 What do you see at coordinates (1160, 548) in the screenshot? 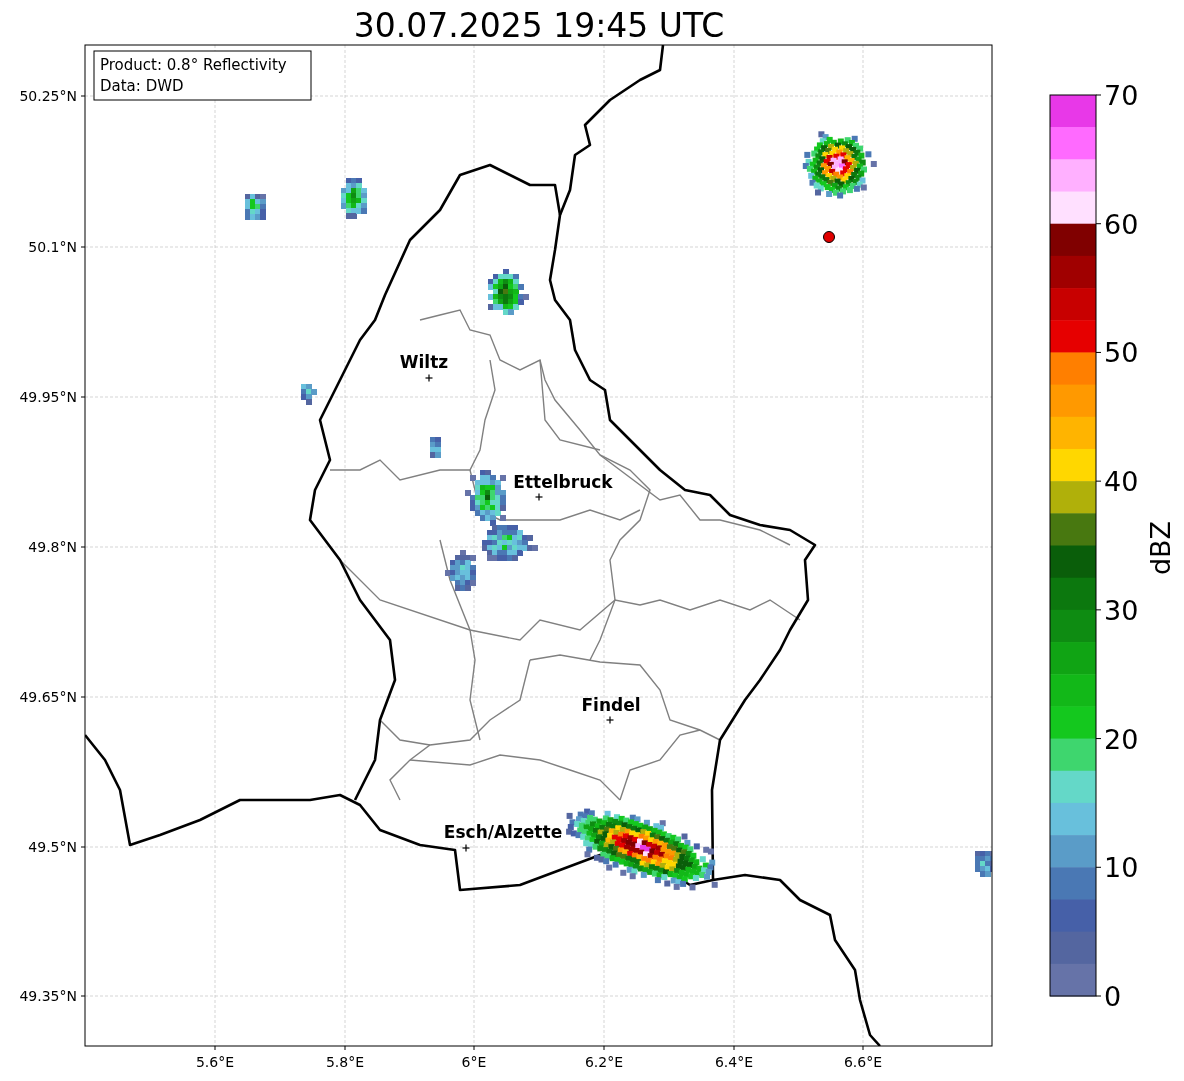
I see `colorbar-label: dBZ` at bounding box center [1160, 548].